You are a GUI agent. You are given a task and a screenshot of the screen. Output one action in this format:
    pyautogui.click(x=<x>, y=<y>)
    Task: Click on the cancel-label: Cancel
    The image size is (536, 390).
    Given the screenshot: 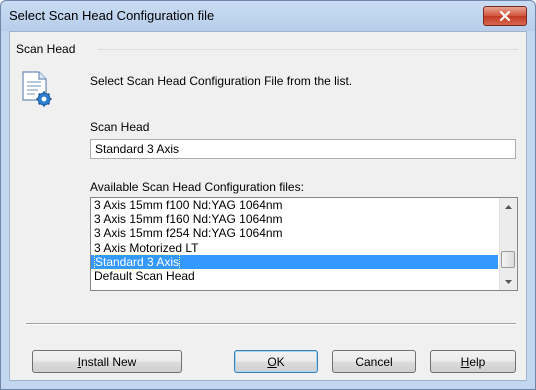 What is the action you would take?
    pyautogui.click(x=374, y=361)
    